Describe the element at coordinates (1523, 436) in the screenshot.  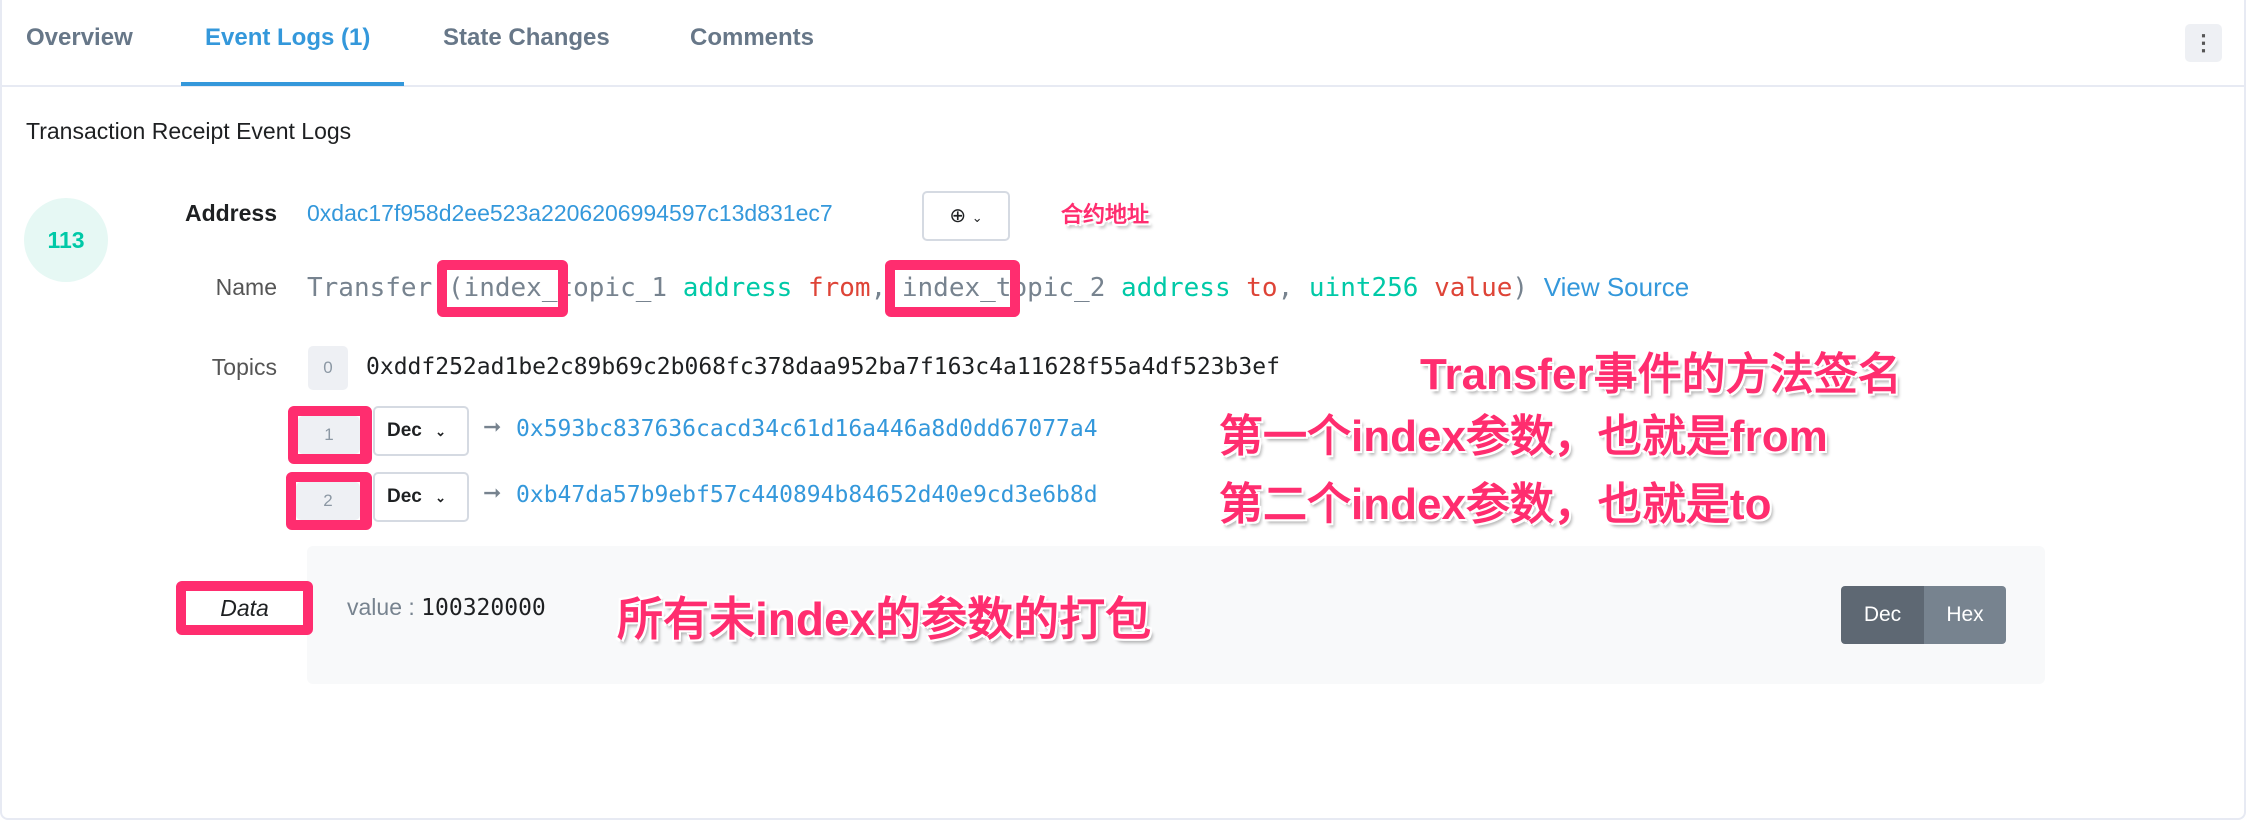
I see `annotation-topic1: 第一个index参数，也就是from` at that location.